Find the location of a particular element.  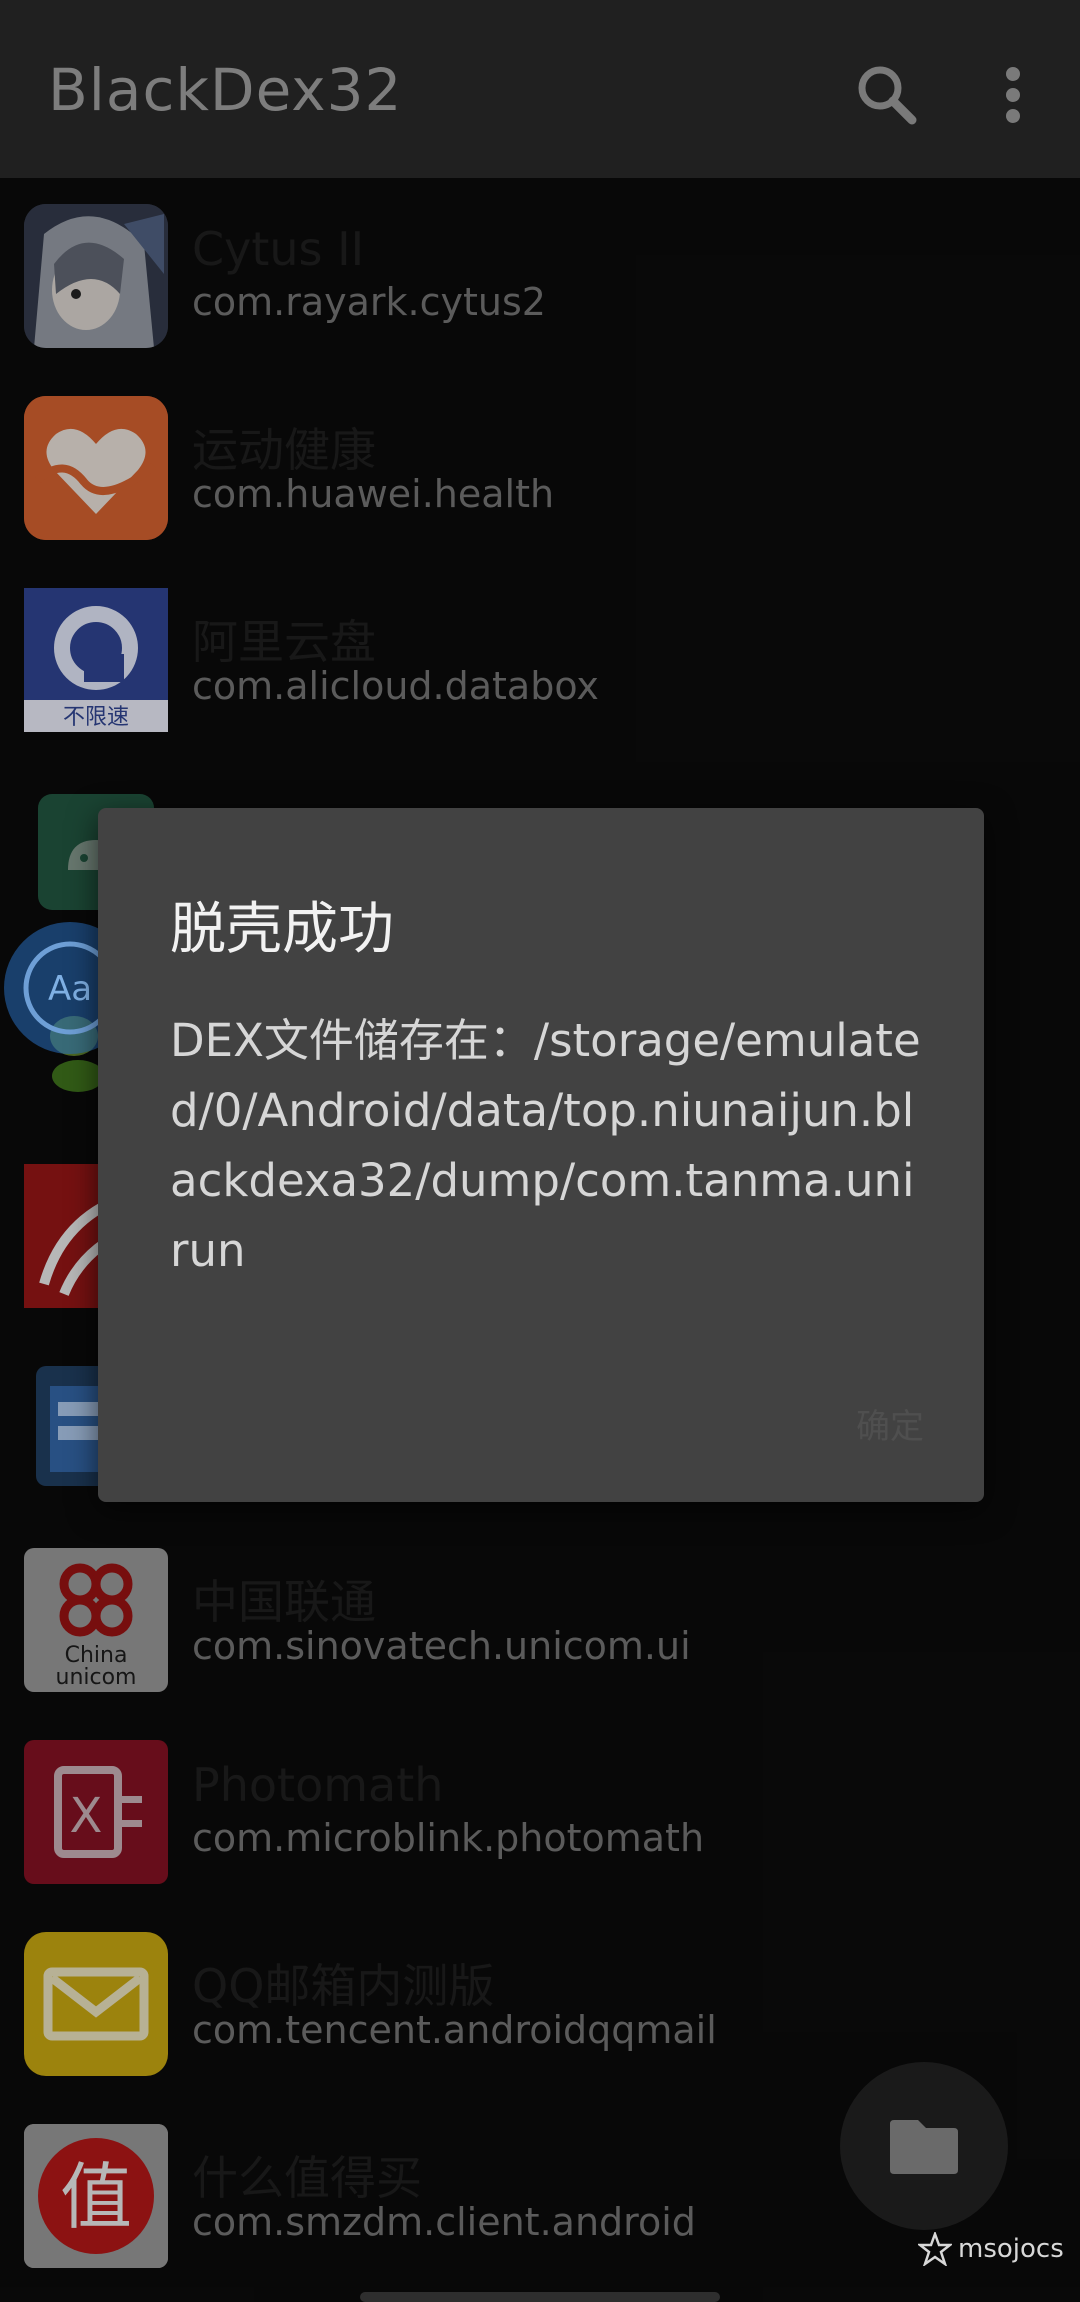

watermark-text: msojocs is located at coordinates (1011, 2249).